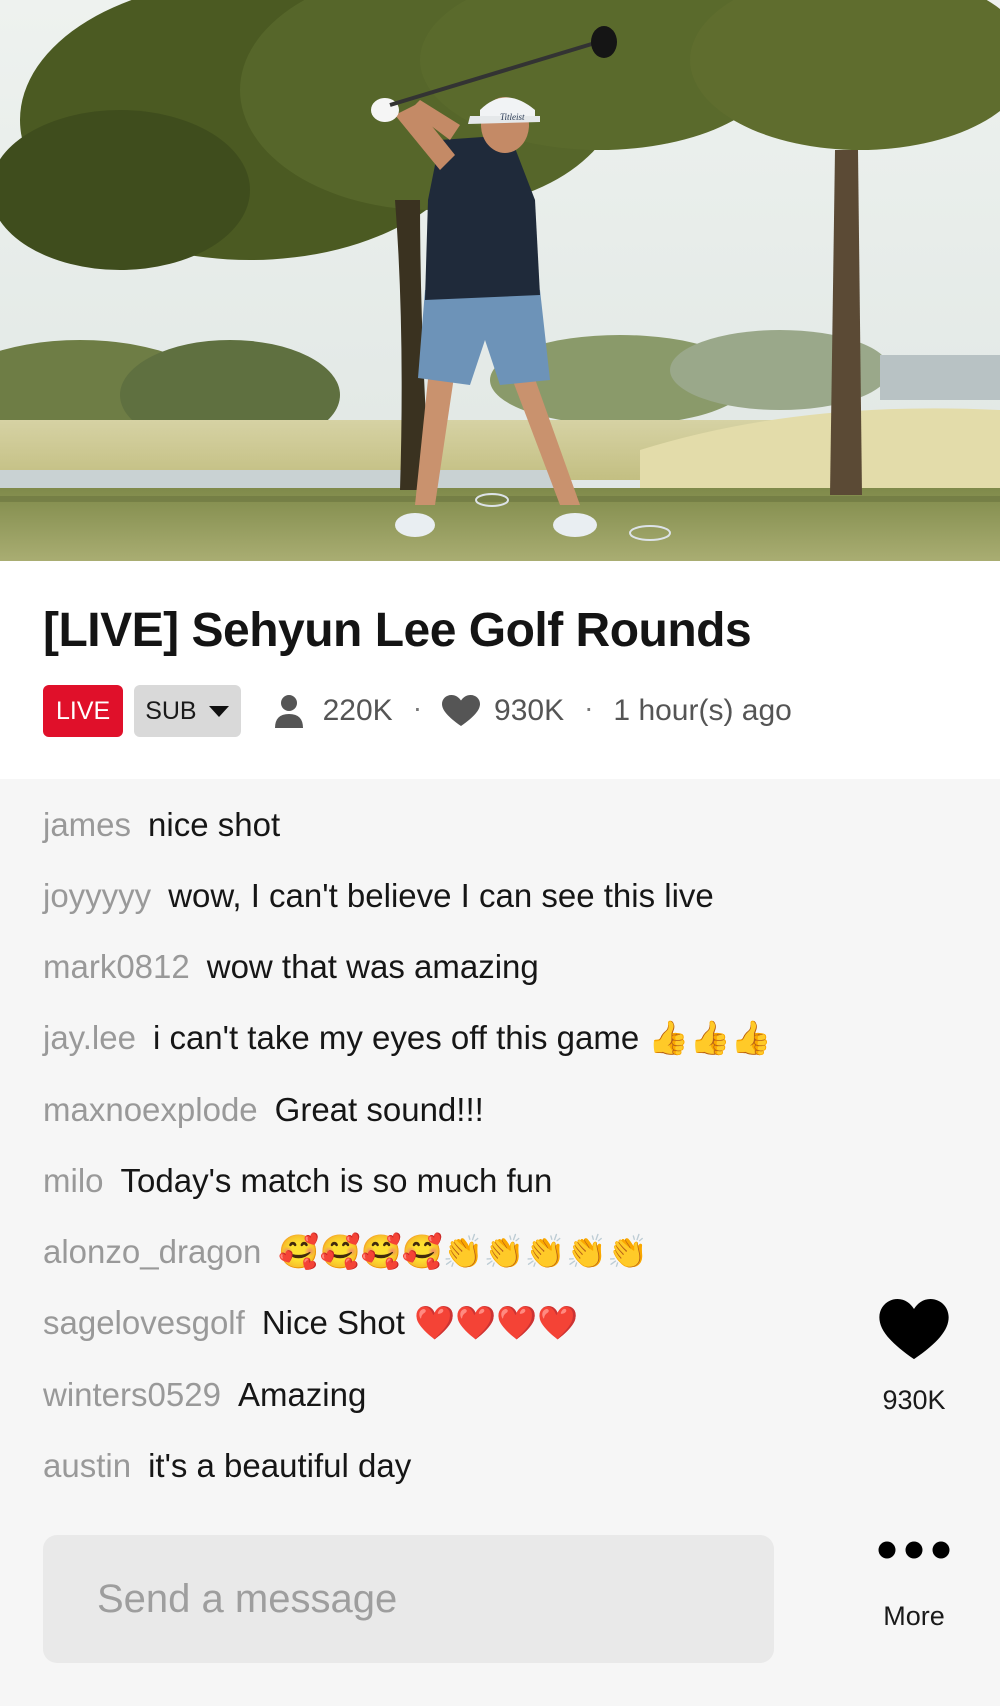 The image size is (1000, 1706). What do you see at coordinates (263, 1110) in the screenshot?
I see `chat-message: maxnoexplode Great sound!!!` at bounding box center [263, 1110].